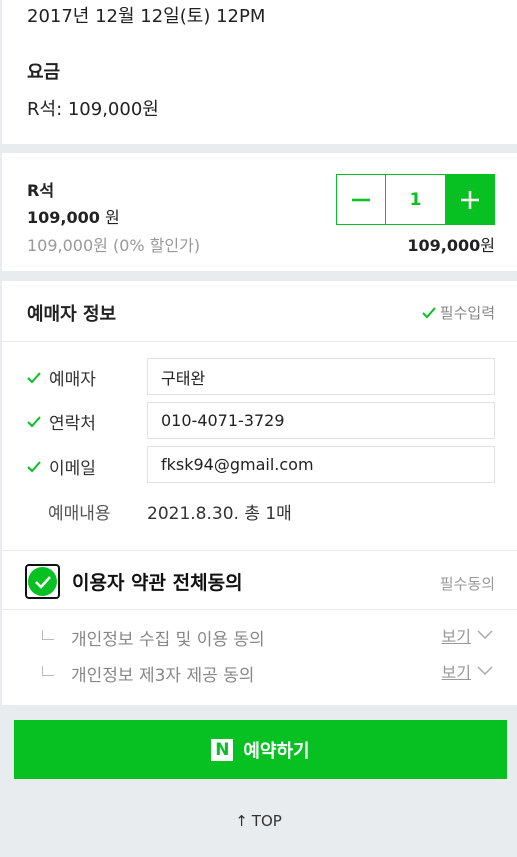  What do you see at coordinates (219, 514) in the screenshot?
I see `order-value: 2021.8.30. 총 1매` at bounding box center [219, 514].